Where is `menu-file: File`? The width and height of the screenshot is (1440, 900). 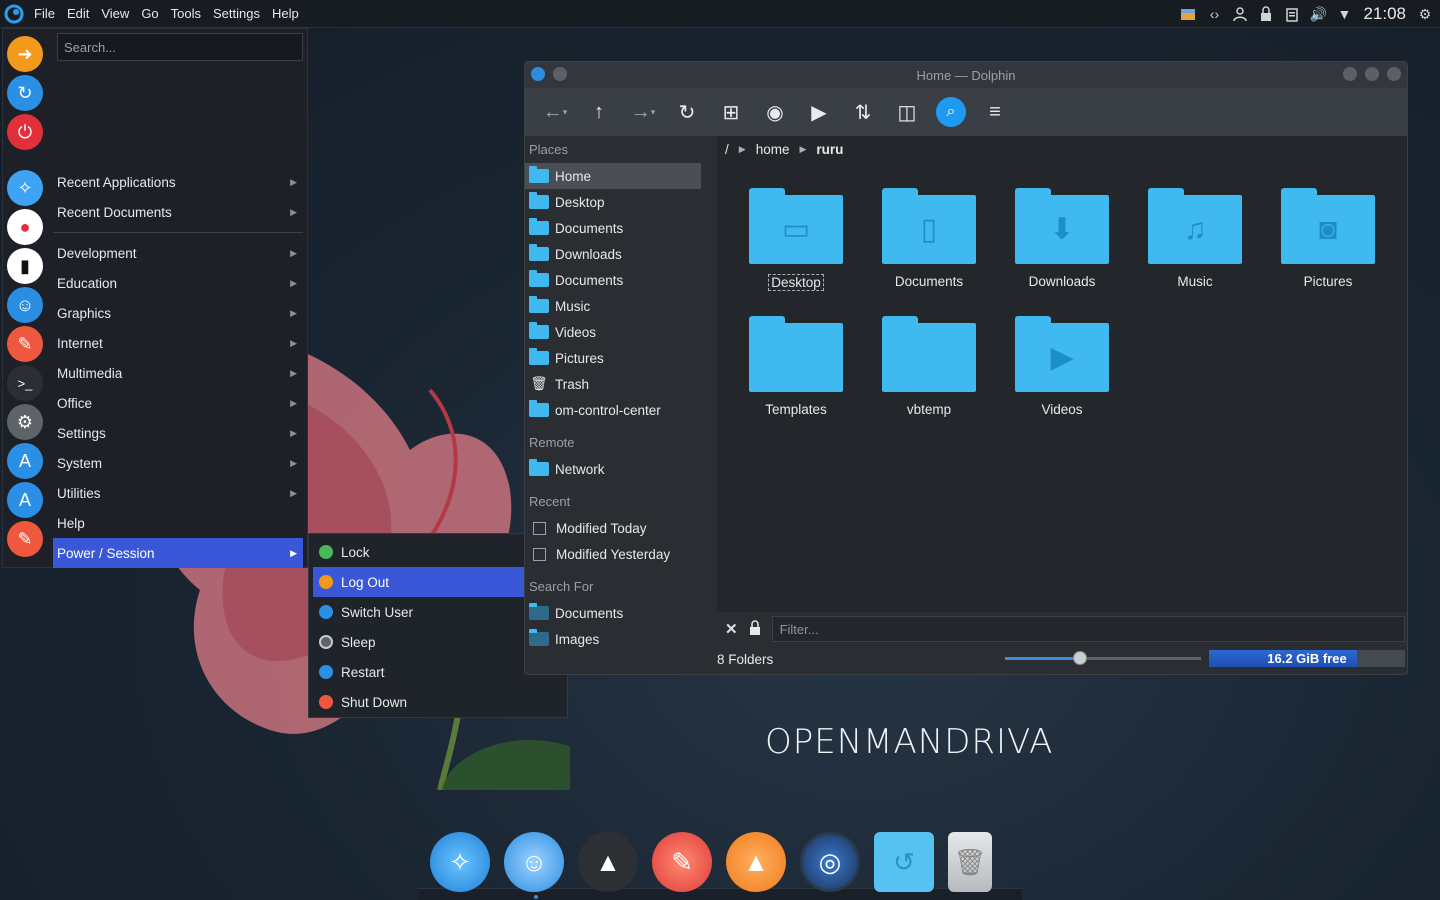 menu-file: File is located at coordinates (44, 14).